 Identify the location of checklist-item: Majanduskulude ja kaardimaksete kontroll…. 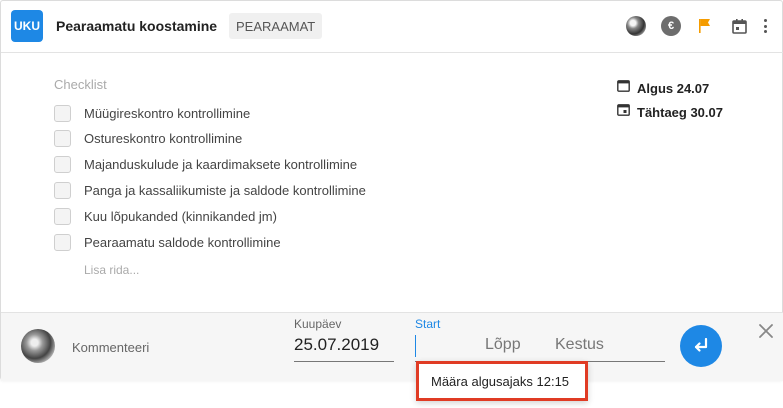
(205, 164).